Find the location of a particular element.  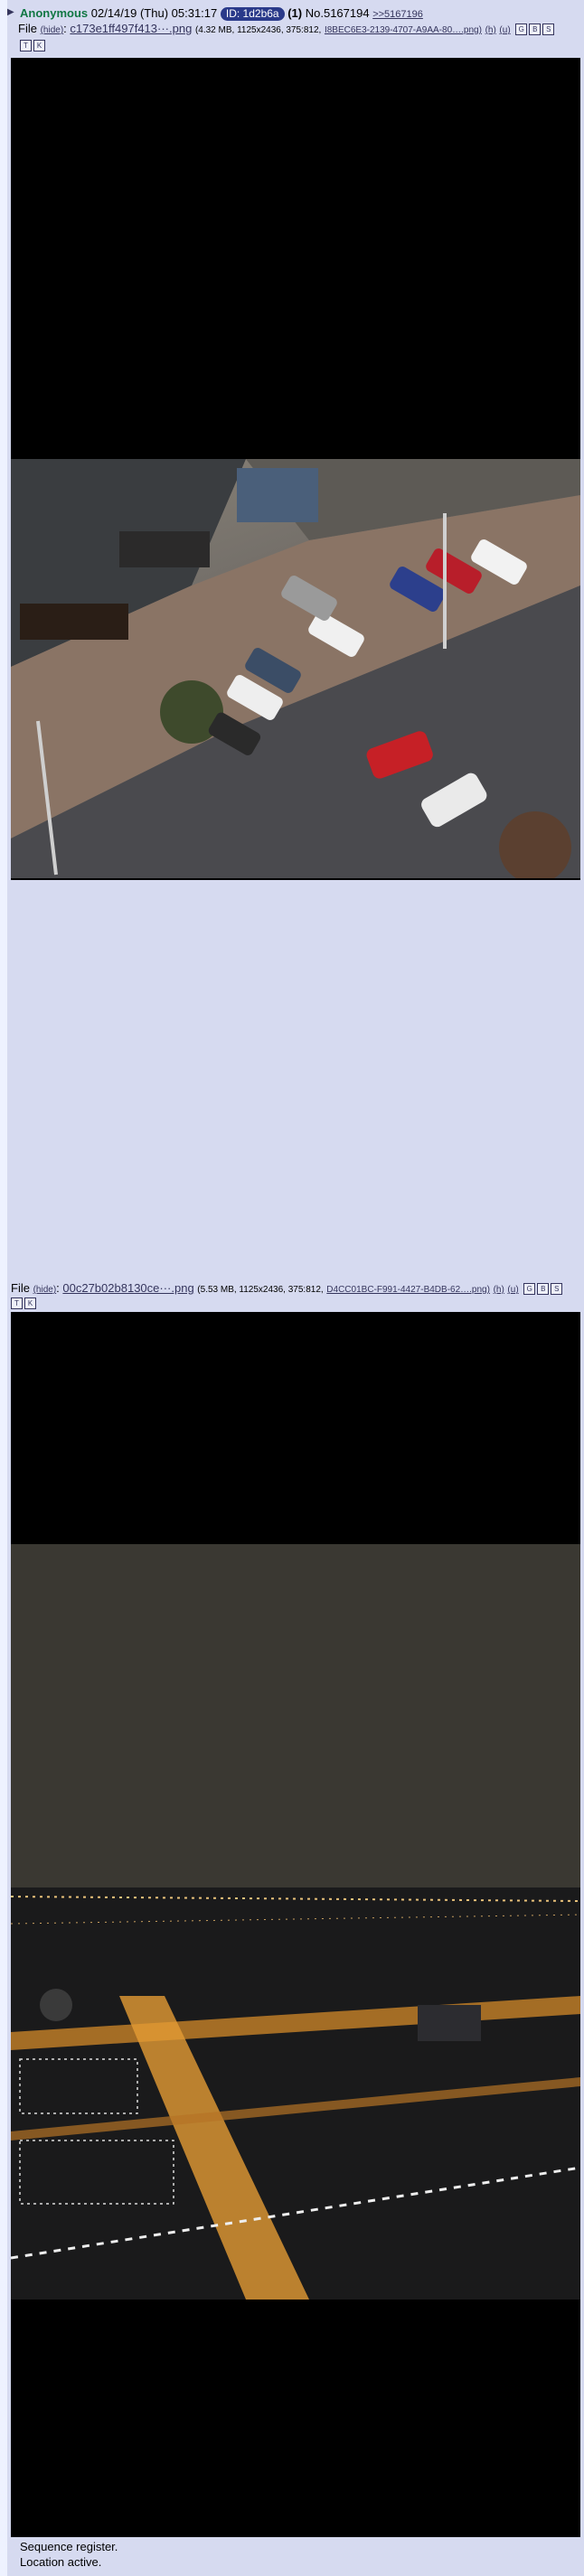

id-post-count: (1) is located at coordinates (295, 13).